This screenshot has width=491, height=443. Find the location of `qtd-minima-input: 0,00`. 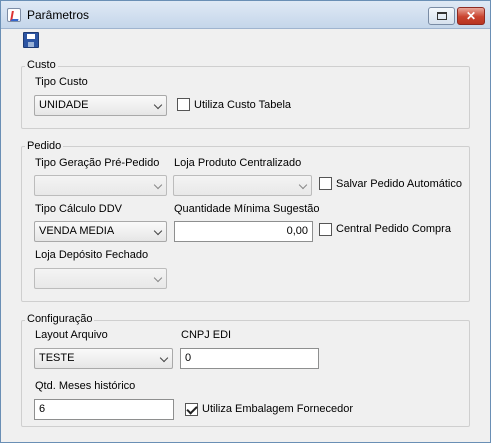

qtd-minima-input: 0,00 is located at coordinates (243, 231).